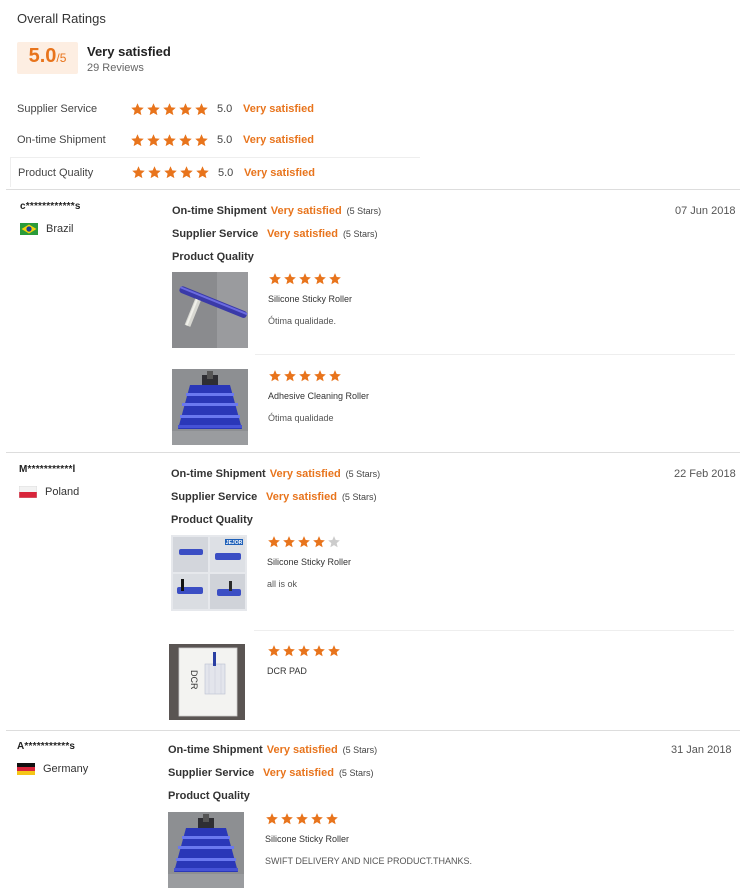 The image size is (750, 894). What do you see at coordinates (215, 109) in the screenshot?
I see `category-row-supplier-service: Supplier Service 5.0 Very satisfied` at bounding box center [215, 109].